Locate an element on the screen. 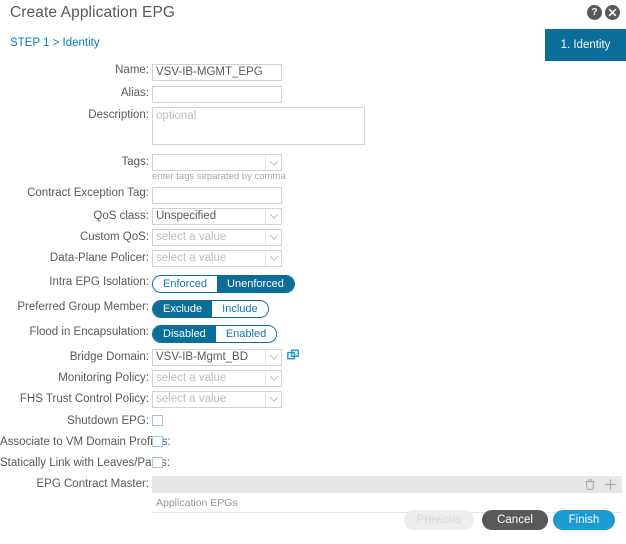 The height and width of the screenshot is (544, 626). tags-label: Tags: is located at coordinates (135, 162).